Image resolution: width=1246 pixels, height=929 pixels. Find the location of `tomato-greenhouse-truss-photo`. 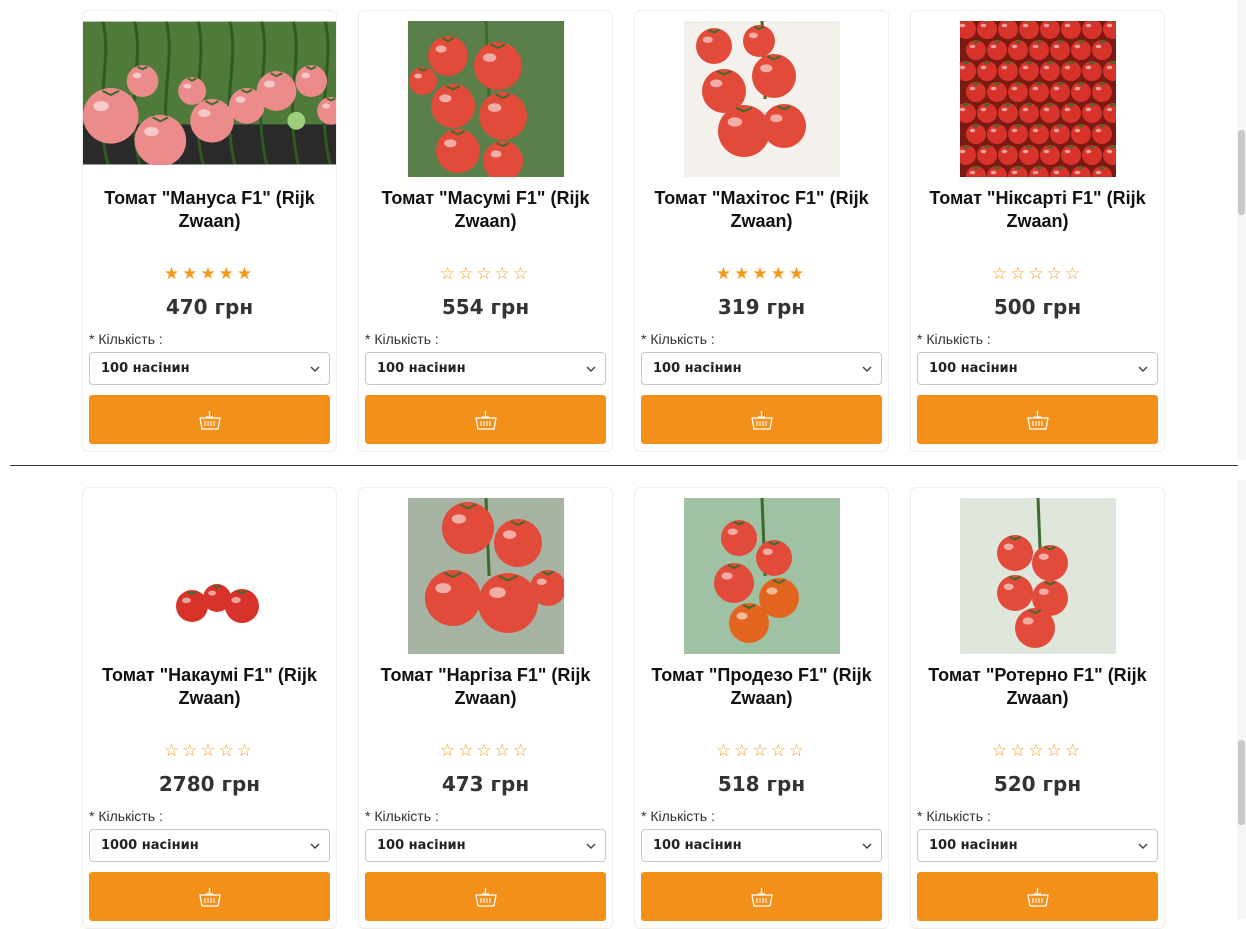

tomato-greenhouse-truss-photo is located at coordinates (1037, 576).